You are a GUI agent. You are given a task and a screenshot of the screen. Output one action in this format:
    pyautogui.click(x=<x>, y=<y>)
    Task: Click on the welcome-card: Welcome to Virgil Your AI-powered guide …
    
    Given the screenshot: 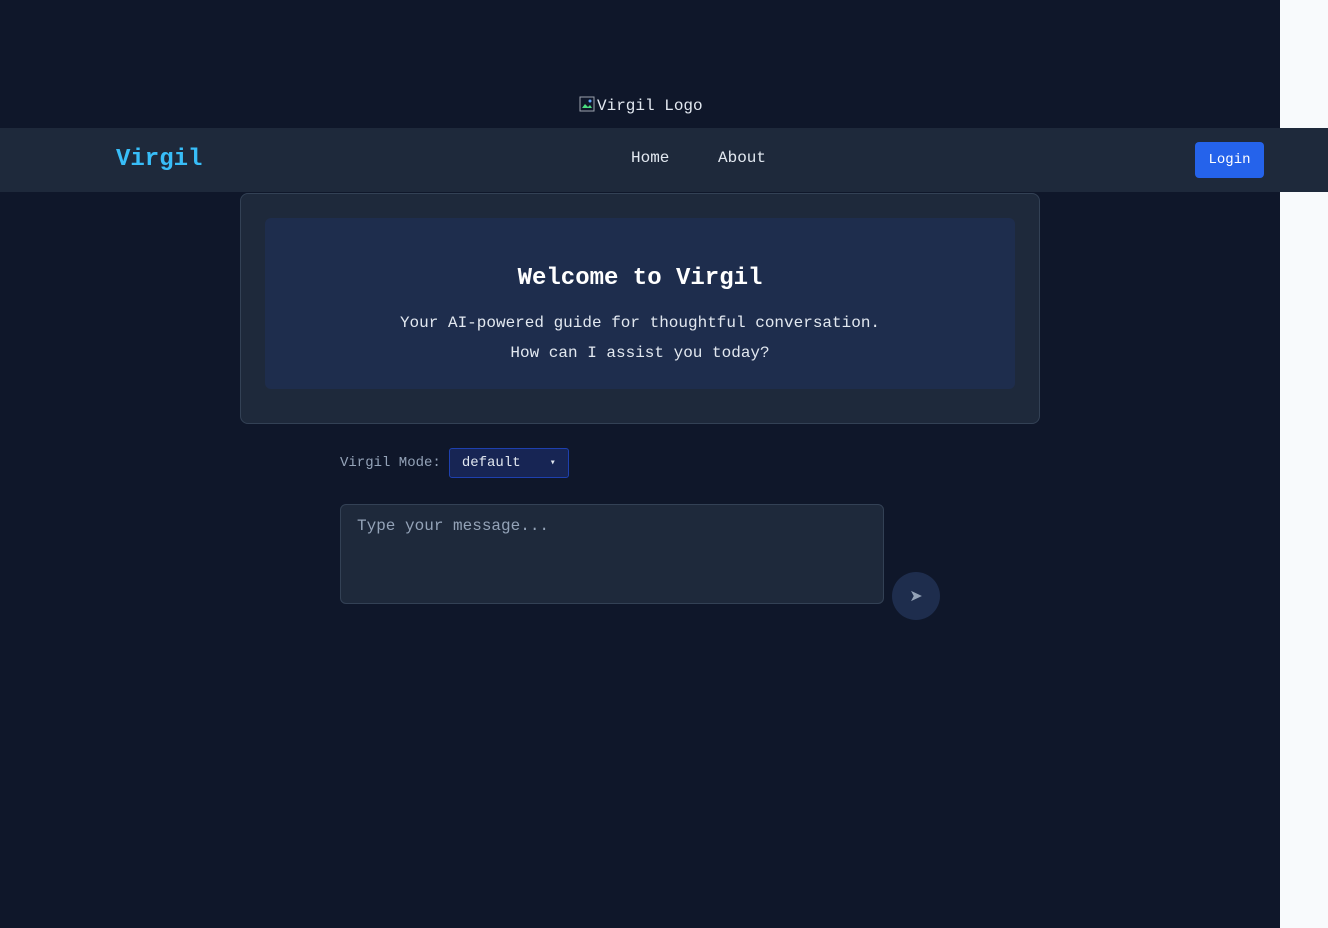 What is the action you would take?
    pyautogui.click(x=640, y=308)
    